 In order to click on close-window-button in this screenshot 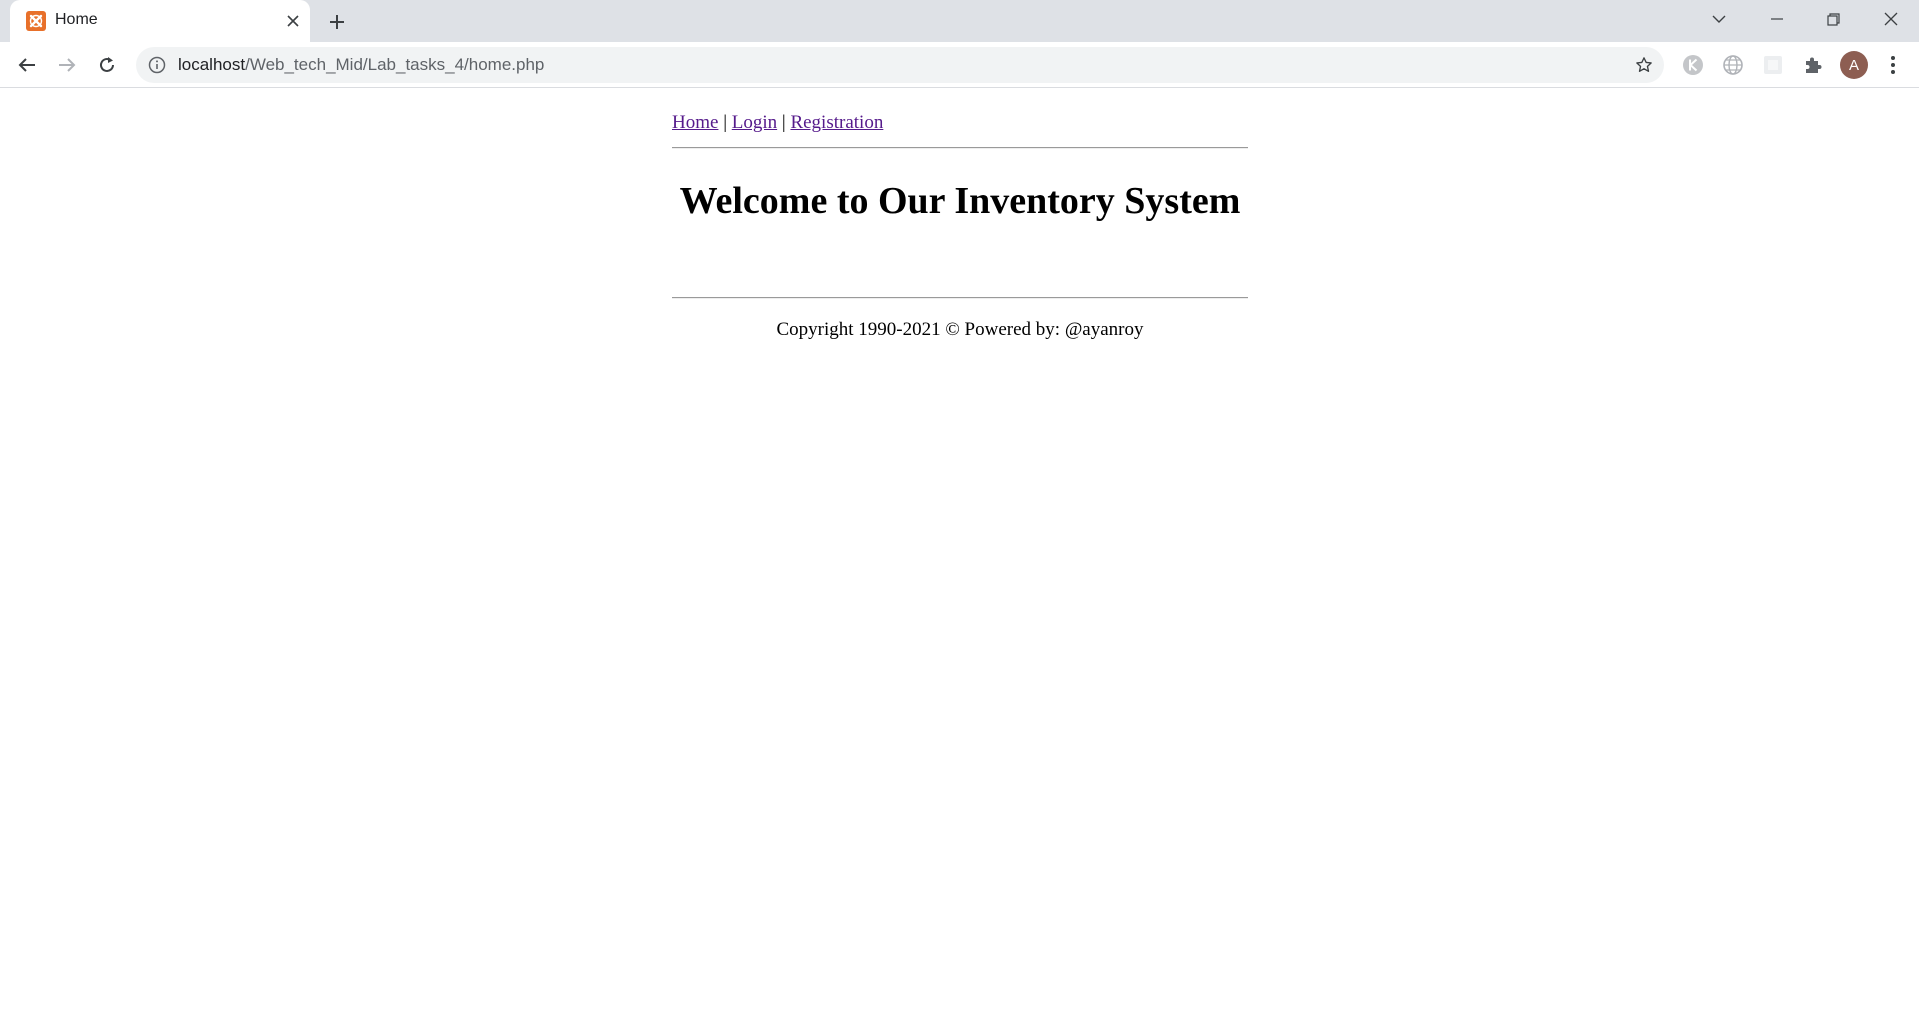, I will do `click(1891, 19)`.